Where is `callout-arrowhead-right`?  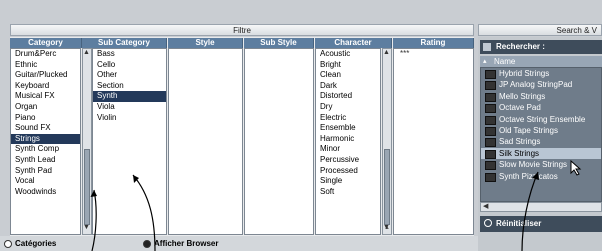
callout-arrowhead-right is located at coordinates (535, 176).